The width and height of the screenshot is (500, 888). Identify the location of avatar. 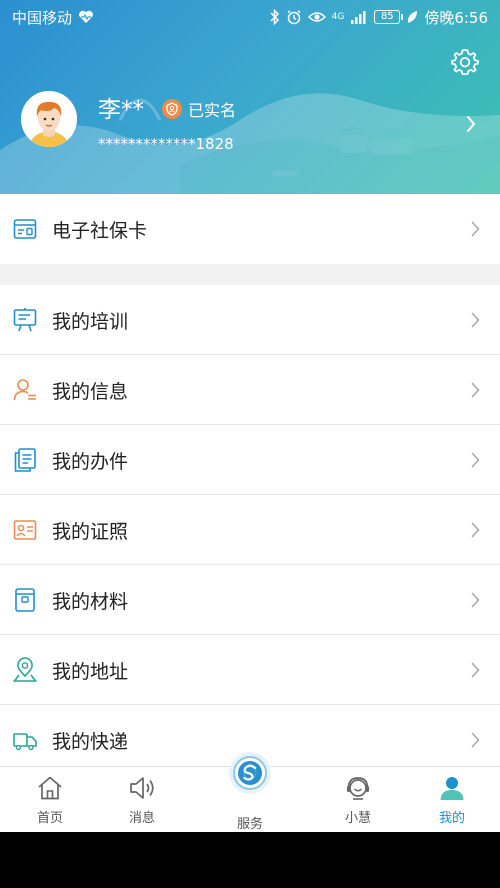
(49, 119).